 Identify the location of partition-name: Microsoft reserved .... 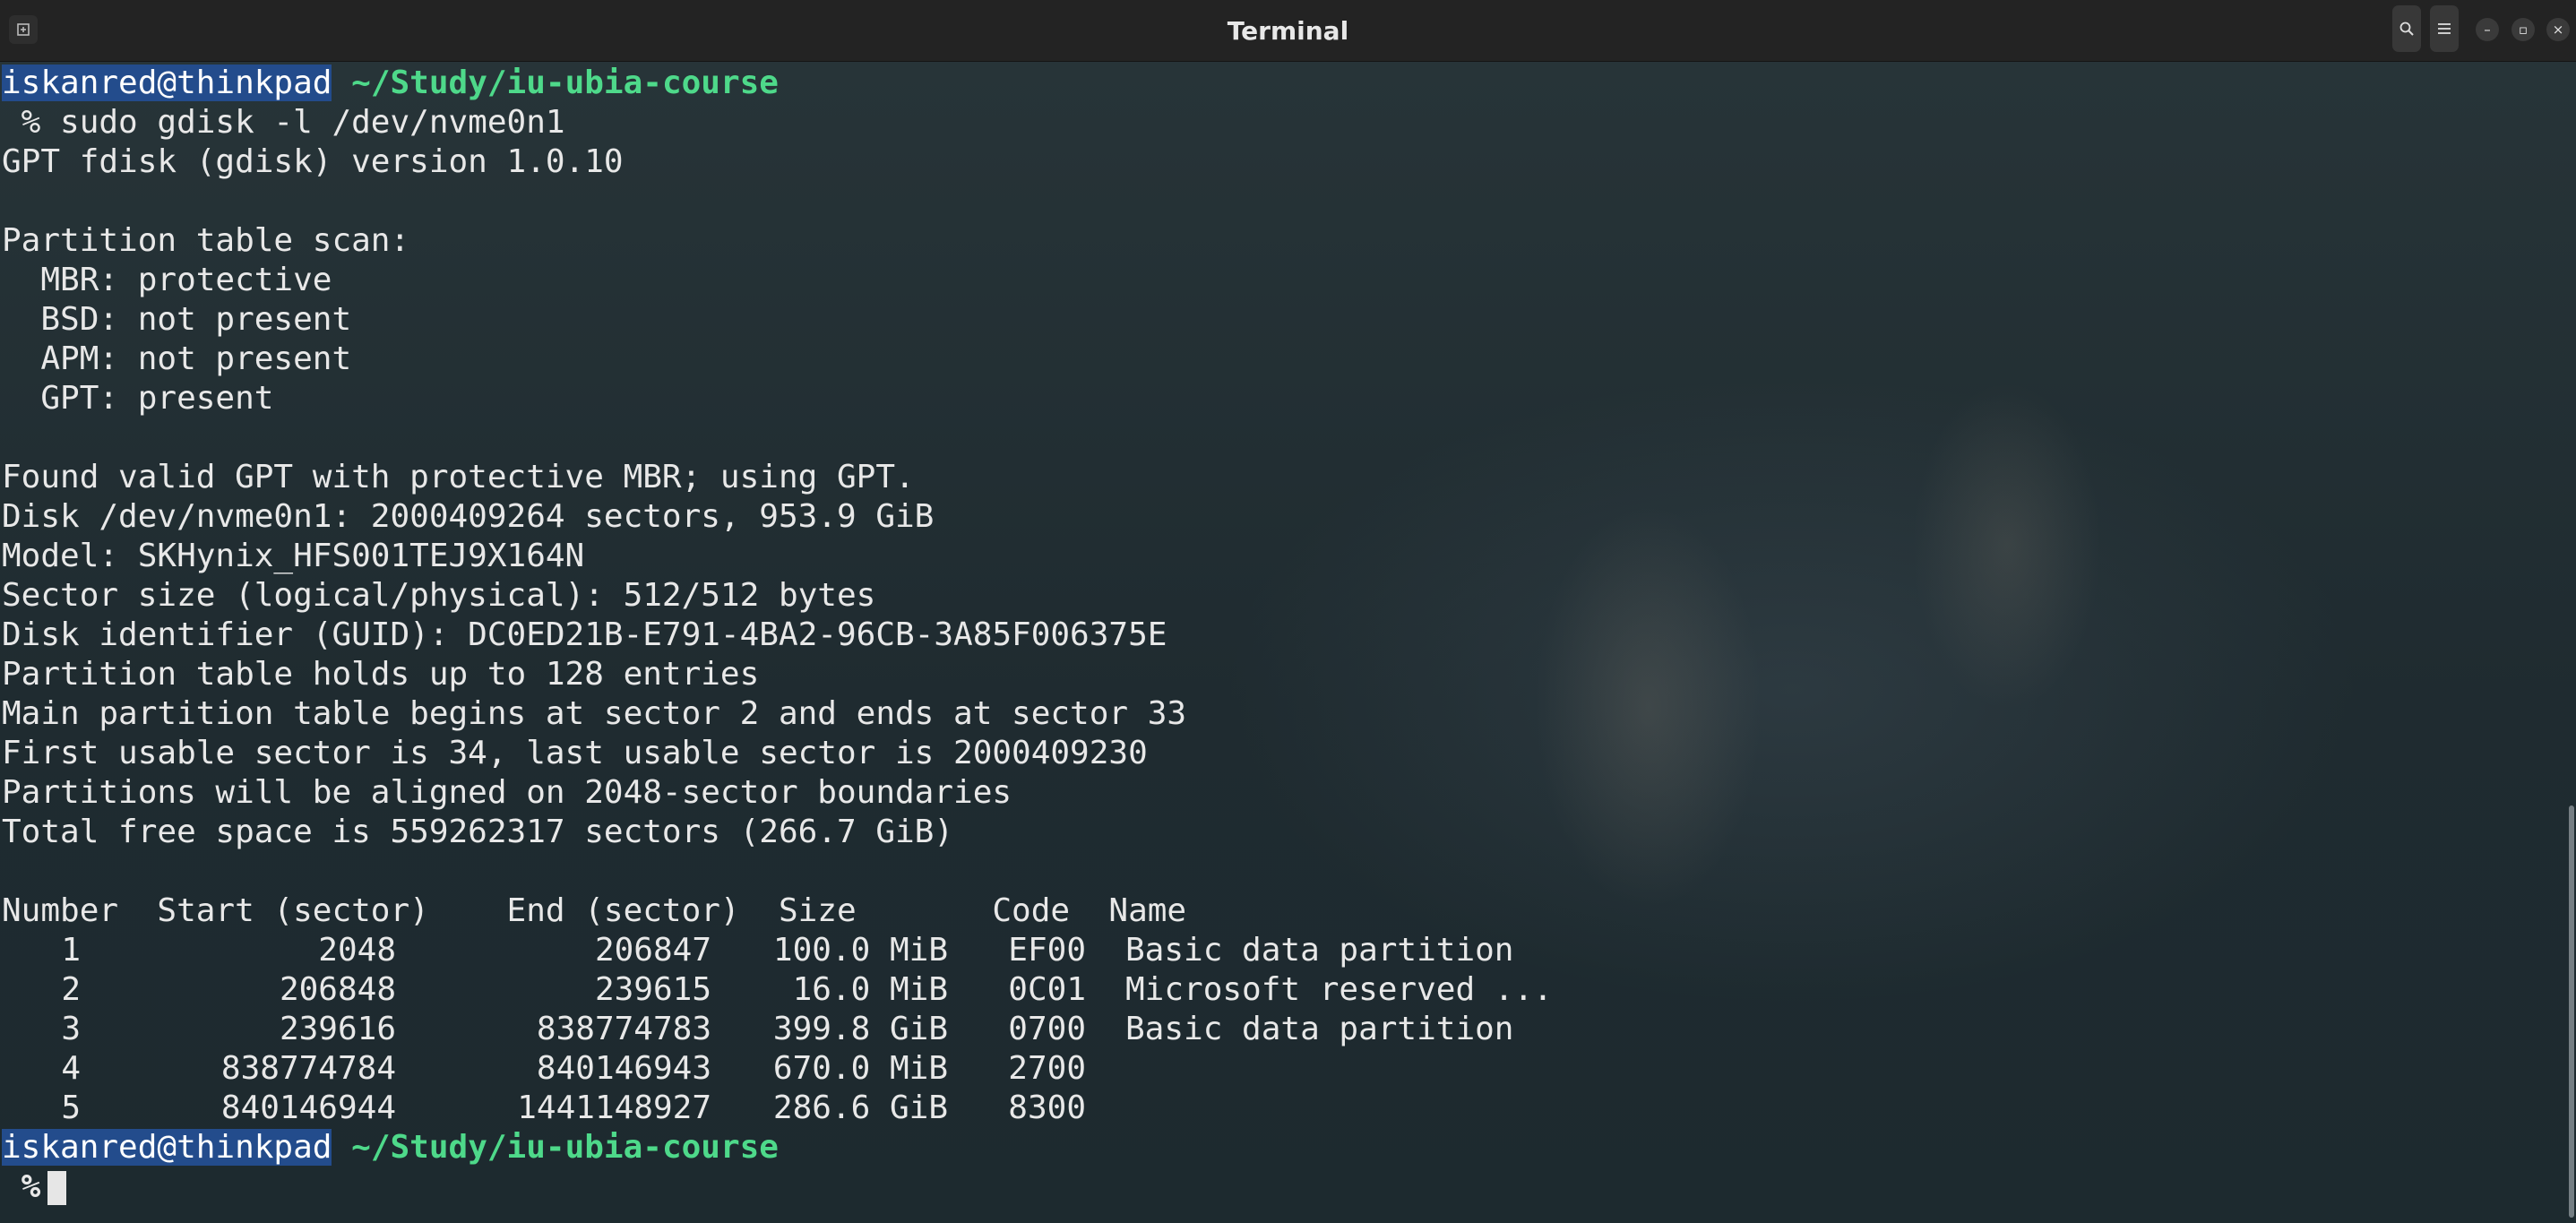
(1339, 990).